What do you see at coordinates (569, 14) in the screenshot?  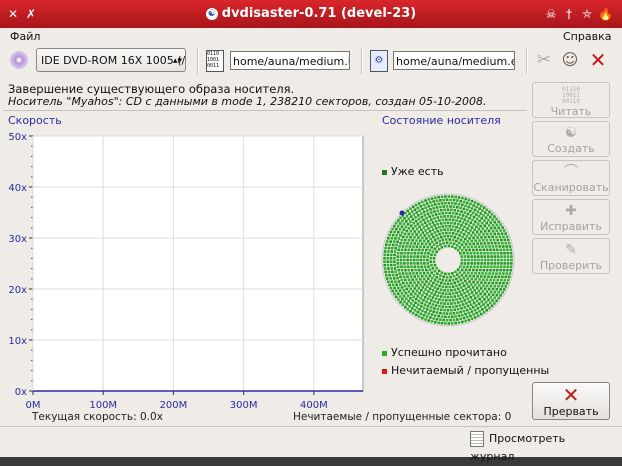 I see `dagger-icon: †` at bounding box center [569, 14].